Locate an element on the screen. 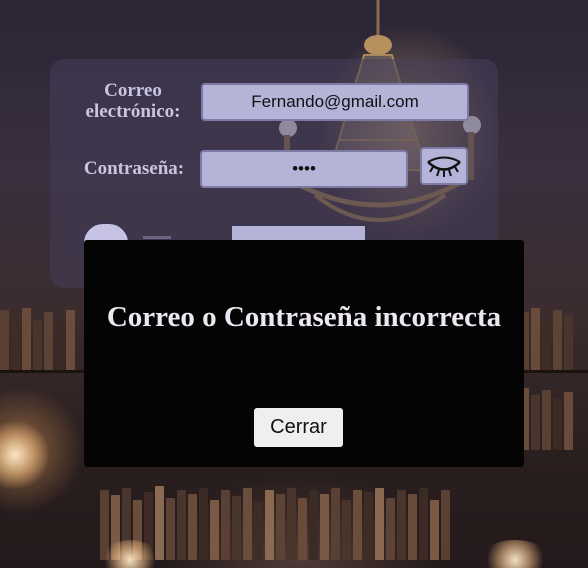 This screenshot has width=588, height=568. password-field: •••• is located at coordinates (304, 169).